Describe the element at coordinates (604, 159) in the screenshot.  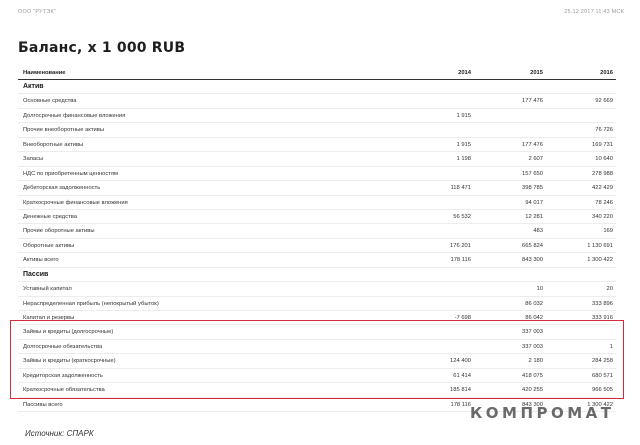
I see `cell-2016: 10 640` at that location.